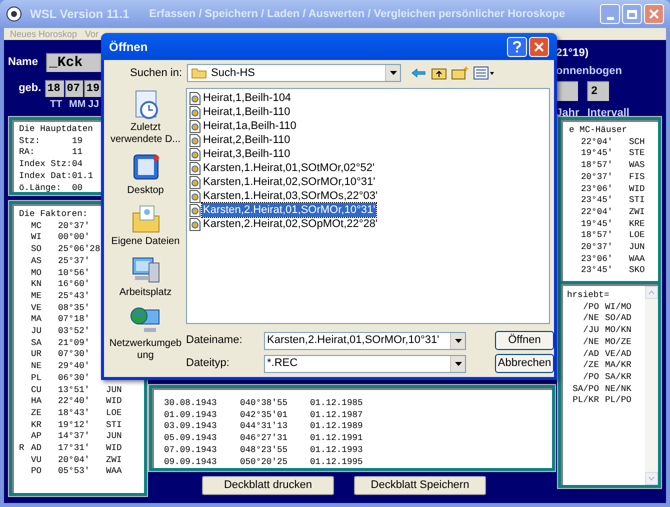  What do you see at coordinates (610, 14) in the screenshot?
I see `minimize-button` at bounding box center [610, 14].